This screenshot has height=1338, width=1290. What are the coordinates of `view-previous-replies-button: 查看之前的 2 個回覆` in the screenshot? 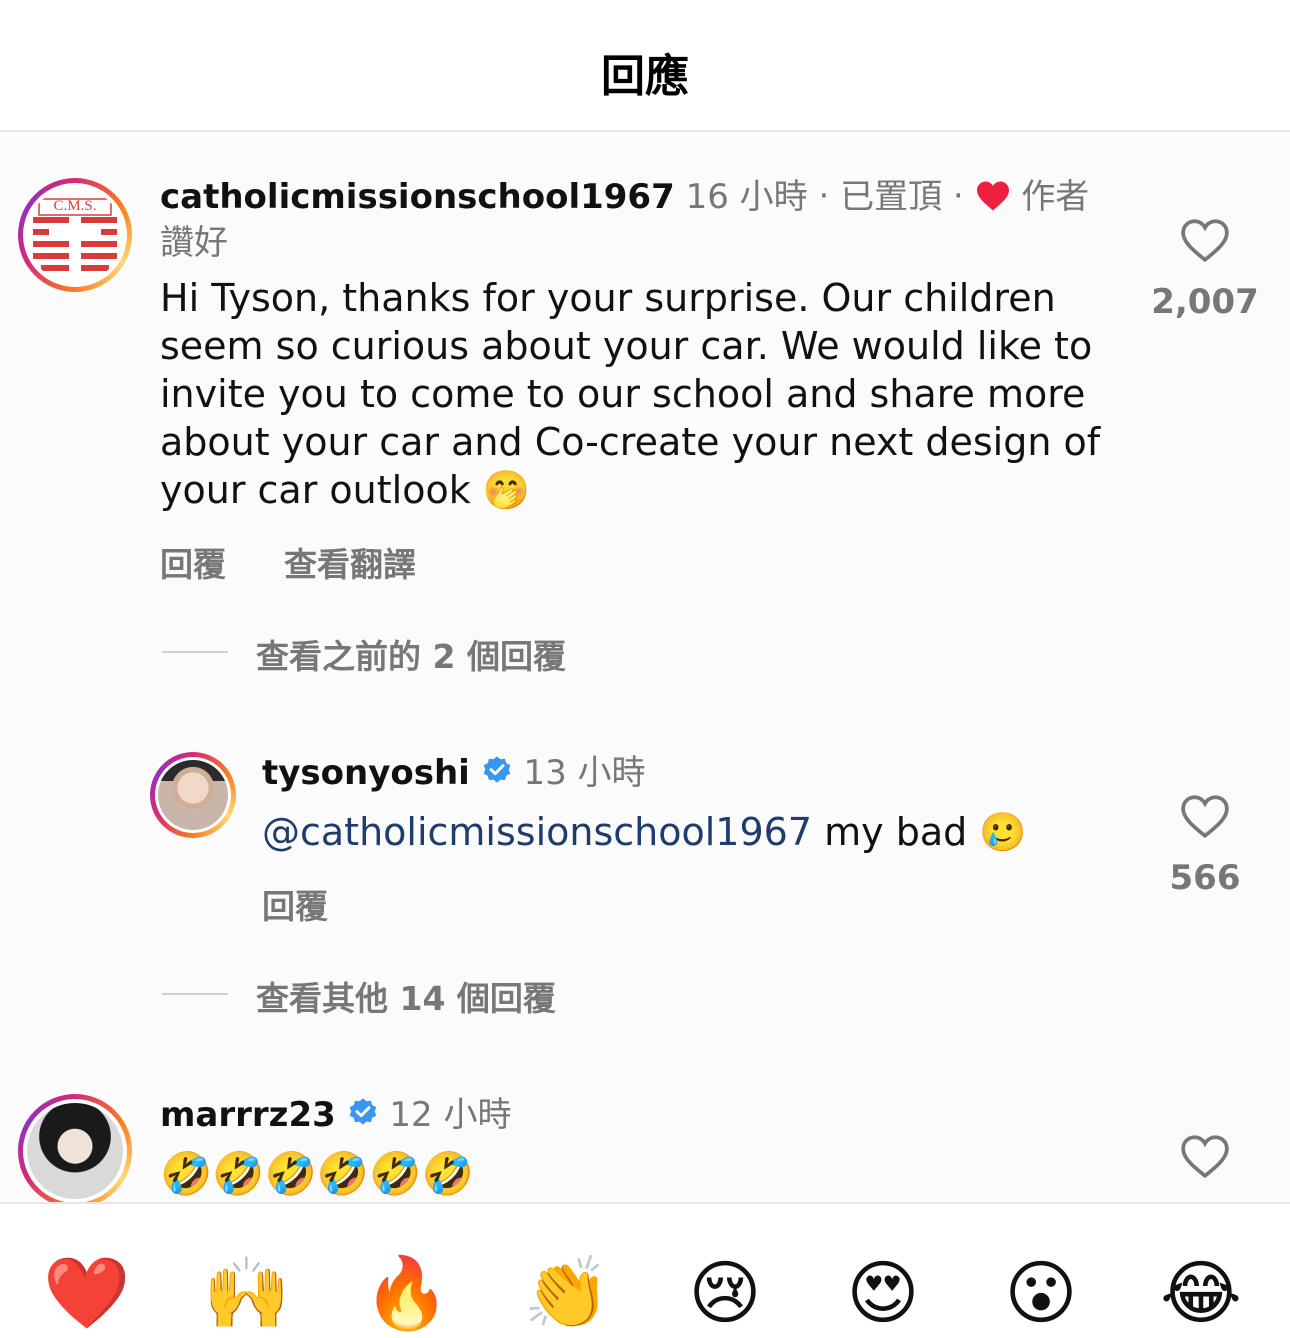 It's located at (411, 654).